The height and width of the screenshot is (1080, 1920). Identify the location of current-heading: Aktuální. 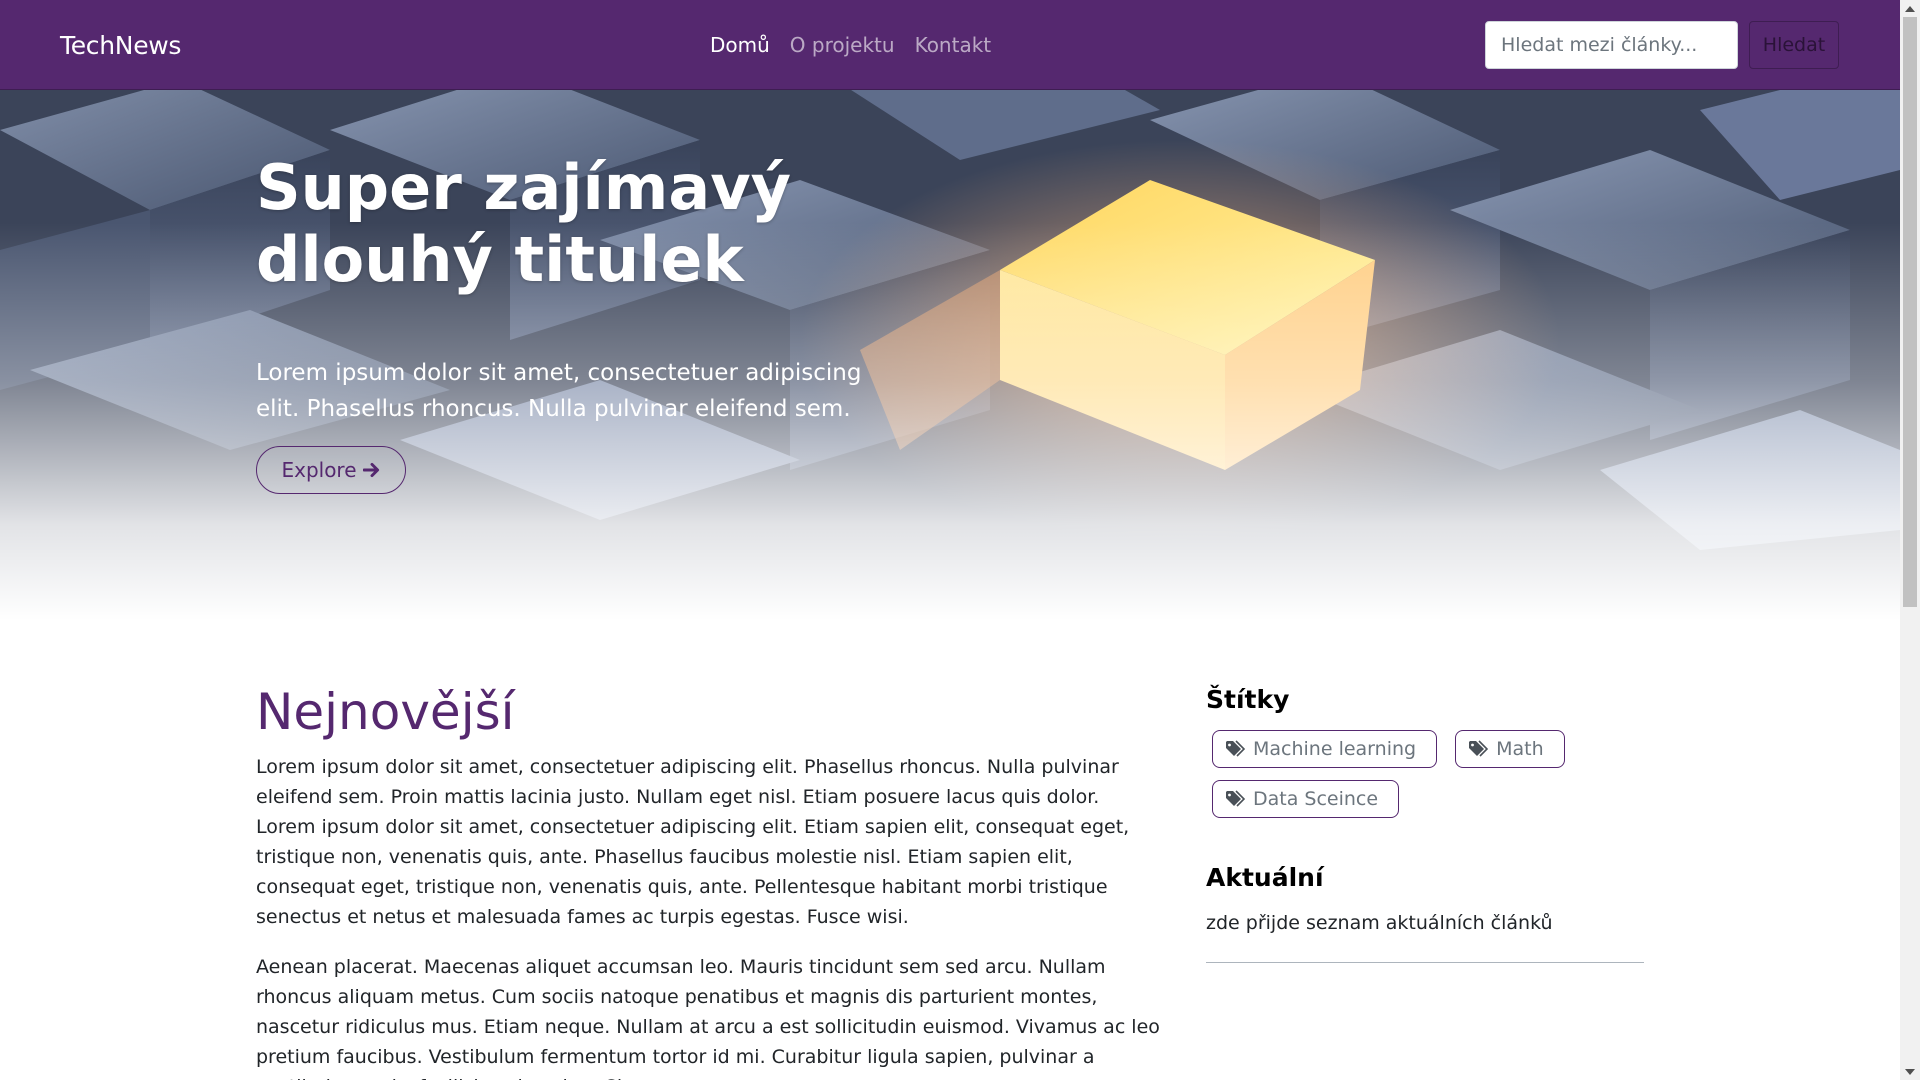
(1265, 877).